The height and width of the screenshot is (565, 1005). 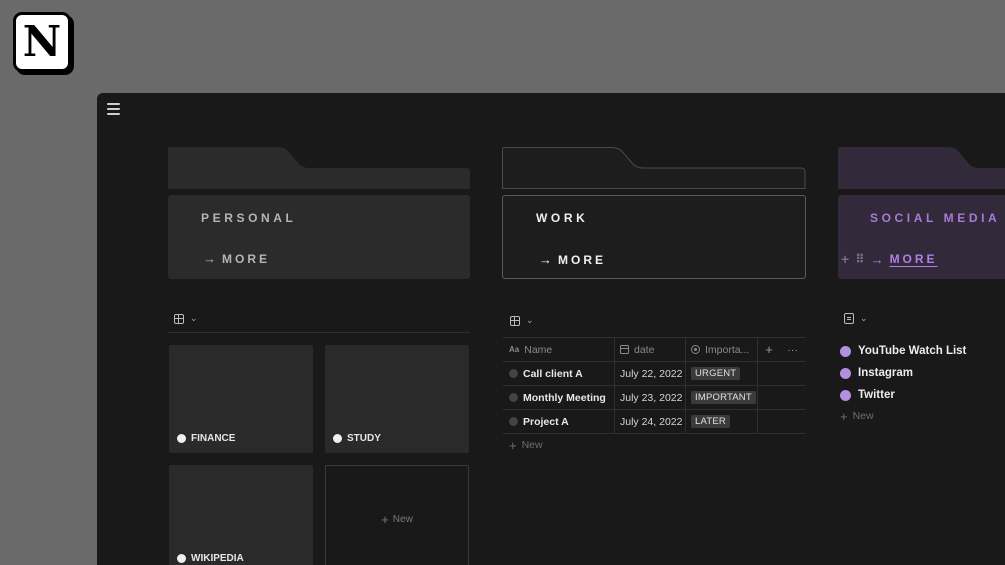 I want to click on list-item: YouTube Watch List, so click(x=903, y=351).